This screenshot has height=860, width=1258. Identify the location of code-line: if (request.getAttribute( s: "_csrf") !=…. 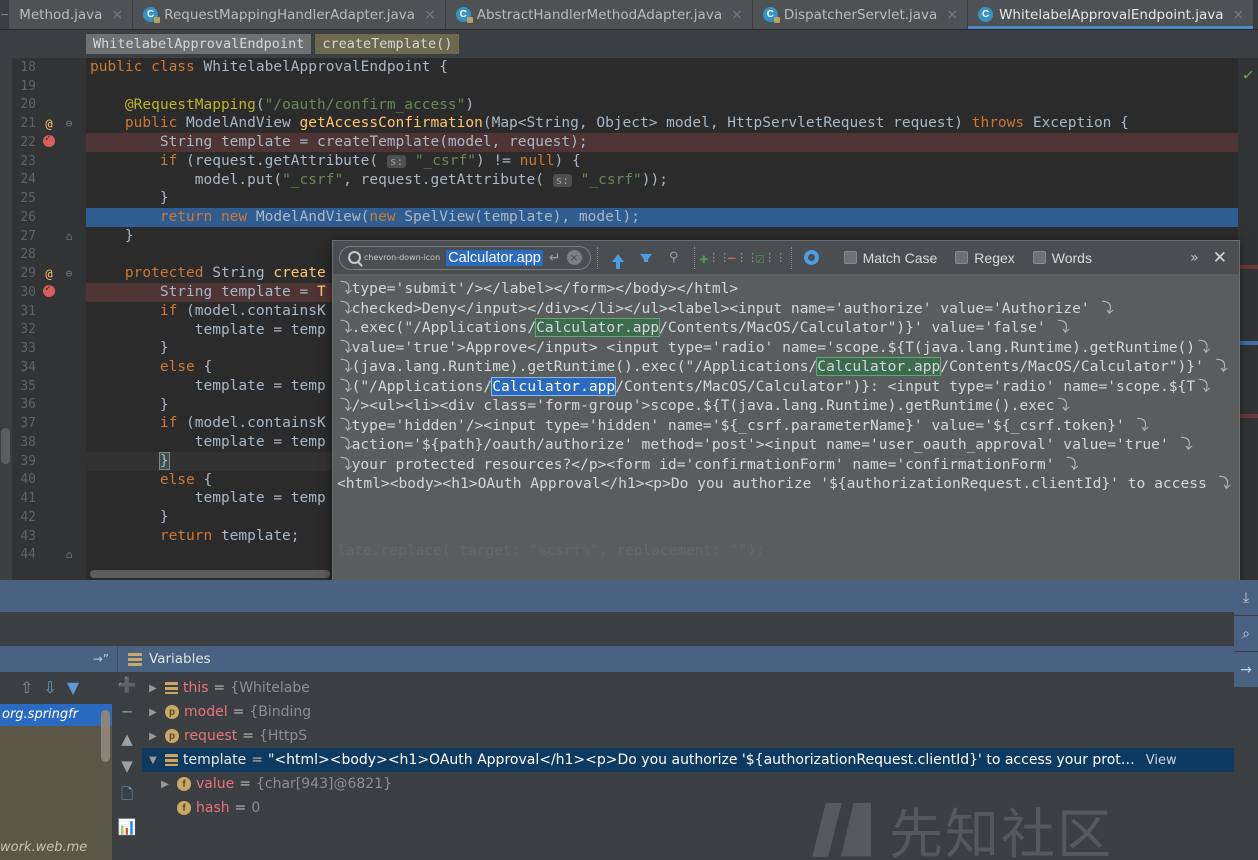
(672, 161).